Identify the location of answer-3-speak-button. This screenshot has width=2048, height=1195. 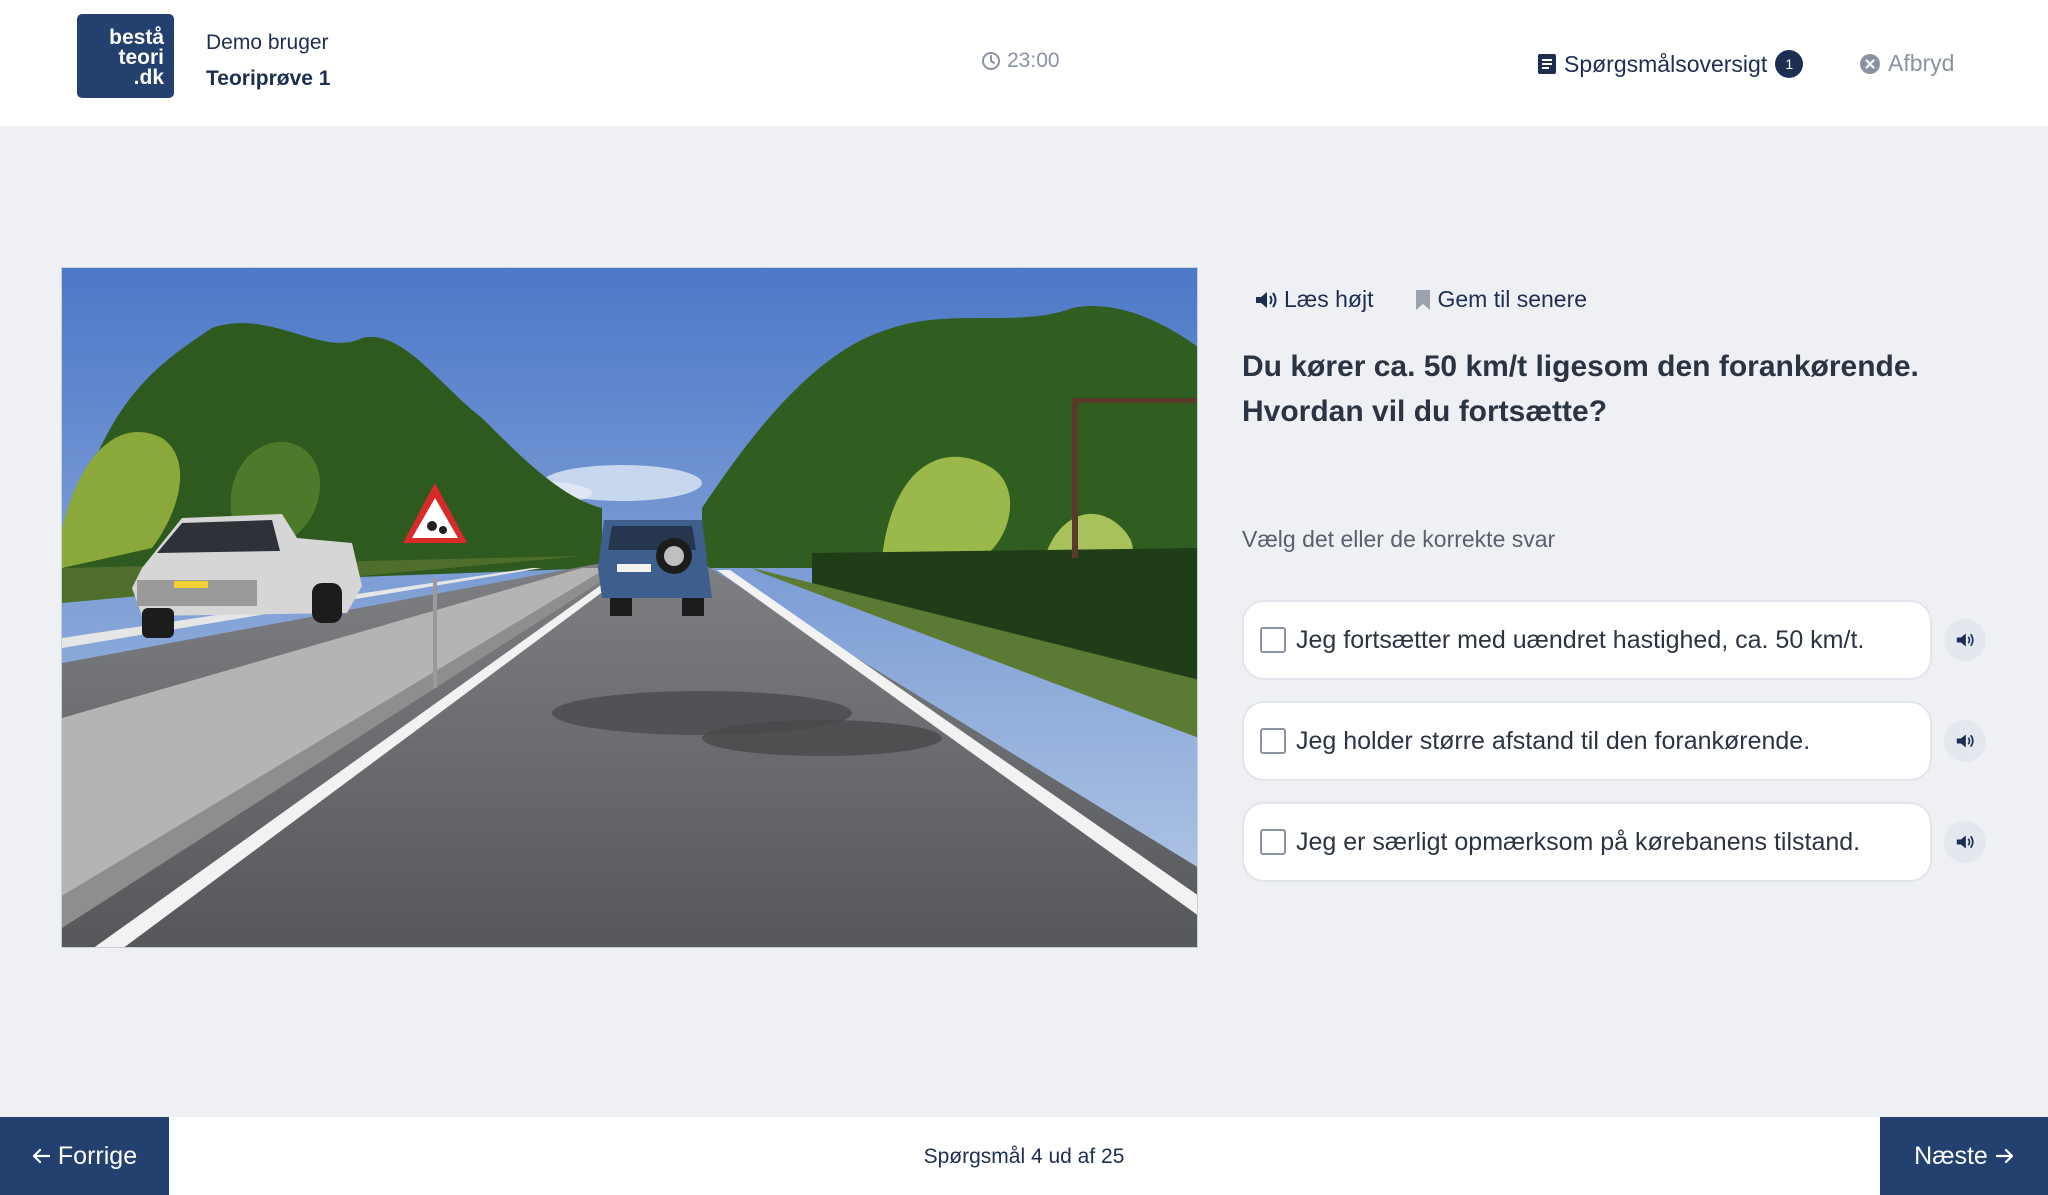
(1965, 842).